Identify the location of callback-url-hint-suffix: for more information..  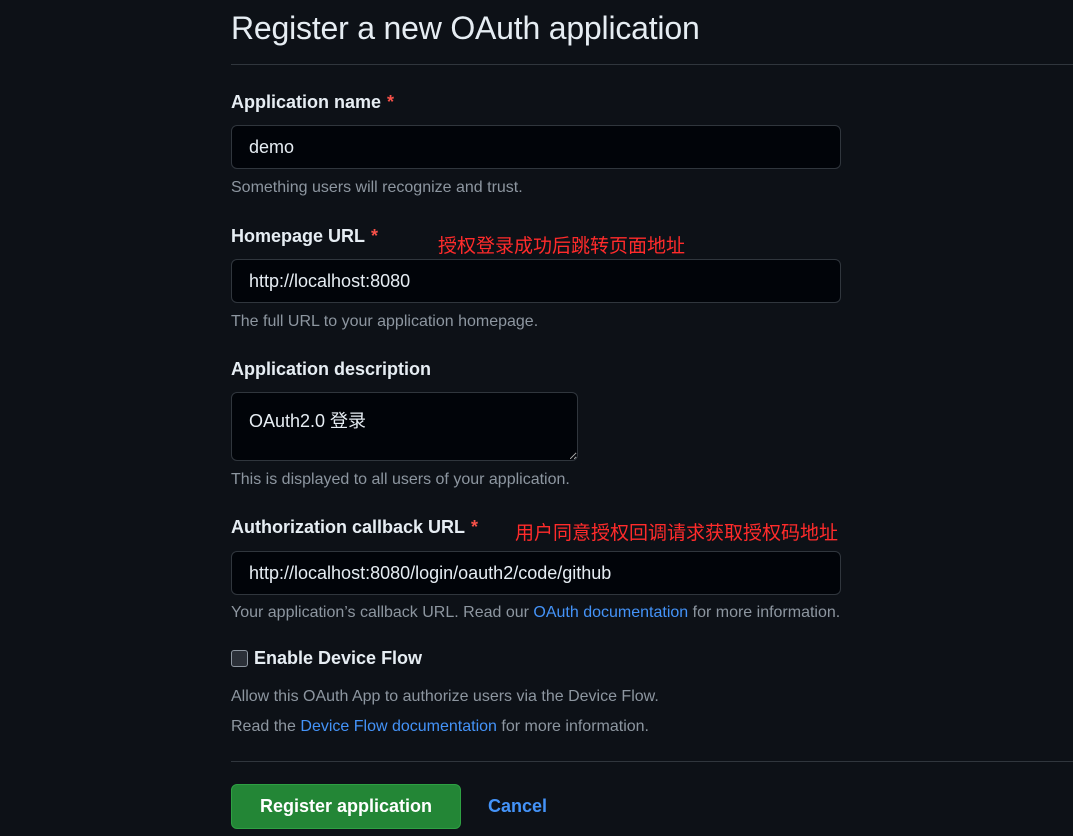
(764, 612).